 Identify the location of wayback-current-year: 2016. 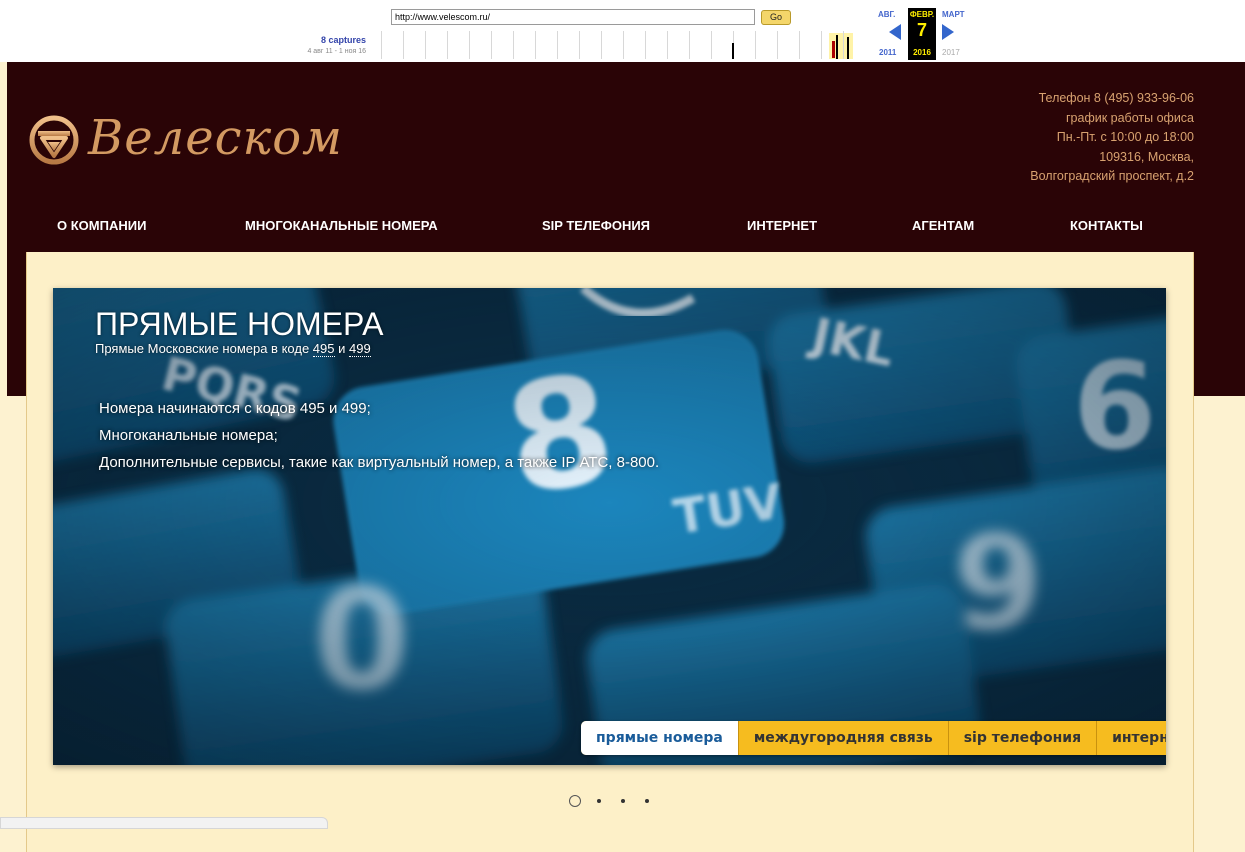
(922, 52).